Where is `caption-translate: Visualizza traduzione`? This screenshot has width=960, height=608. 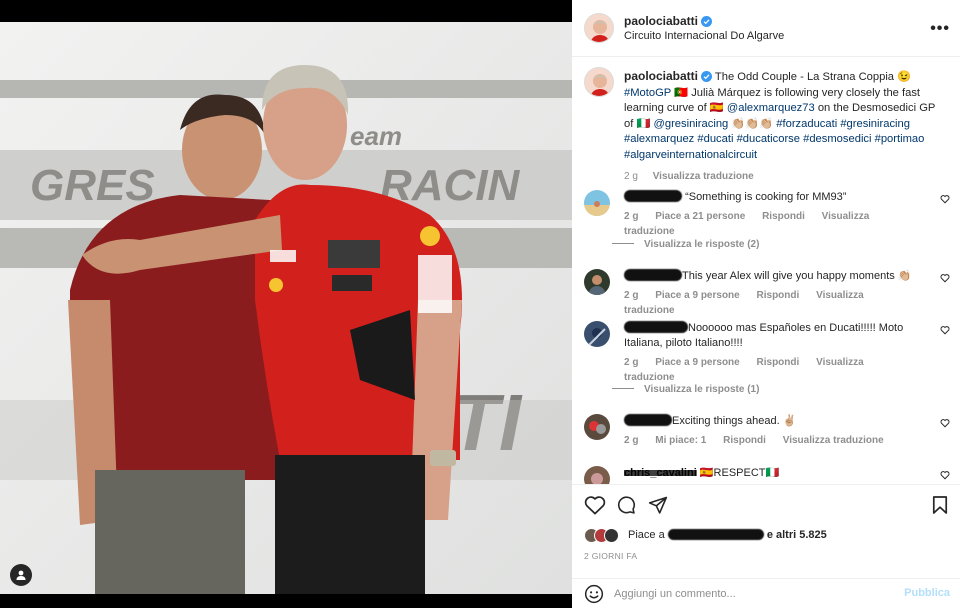 caption-translate: Visualizza traduzione is located at coordinates (703, 176).